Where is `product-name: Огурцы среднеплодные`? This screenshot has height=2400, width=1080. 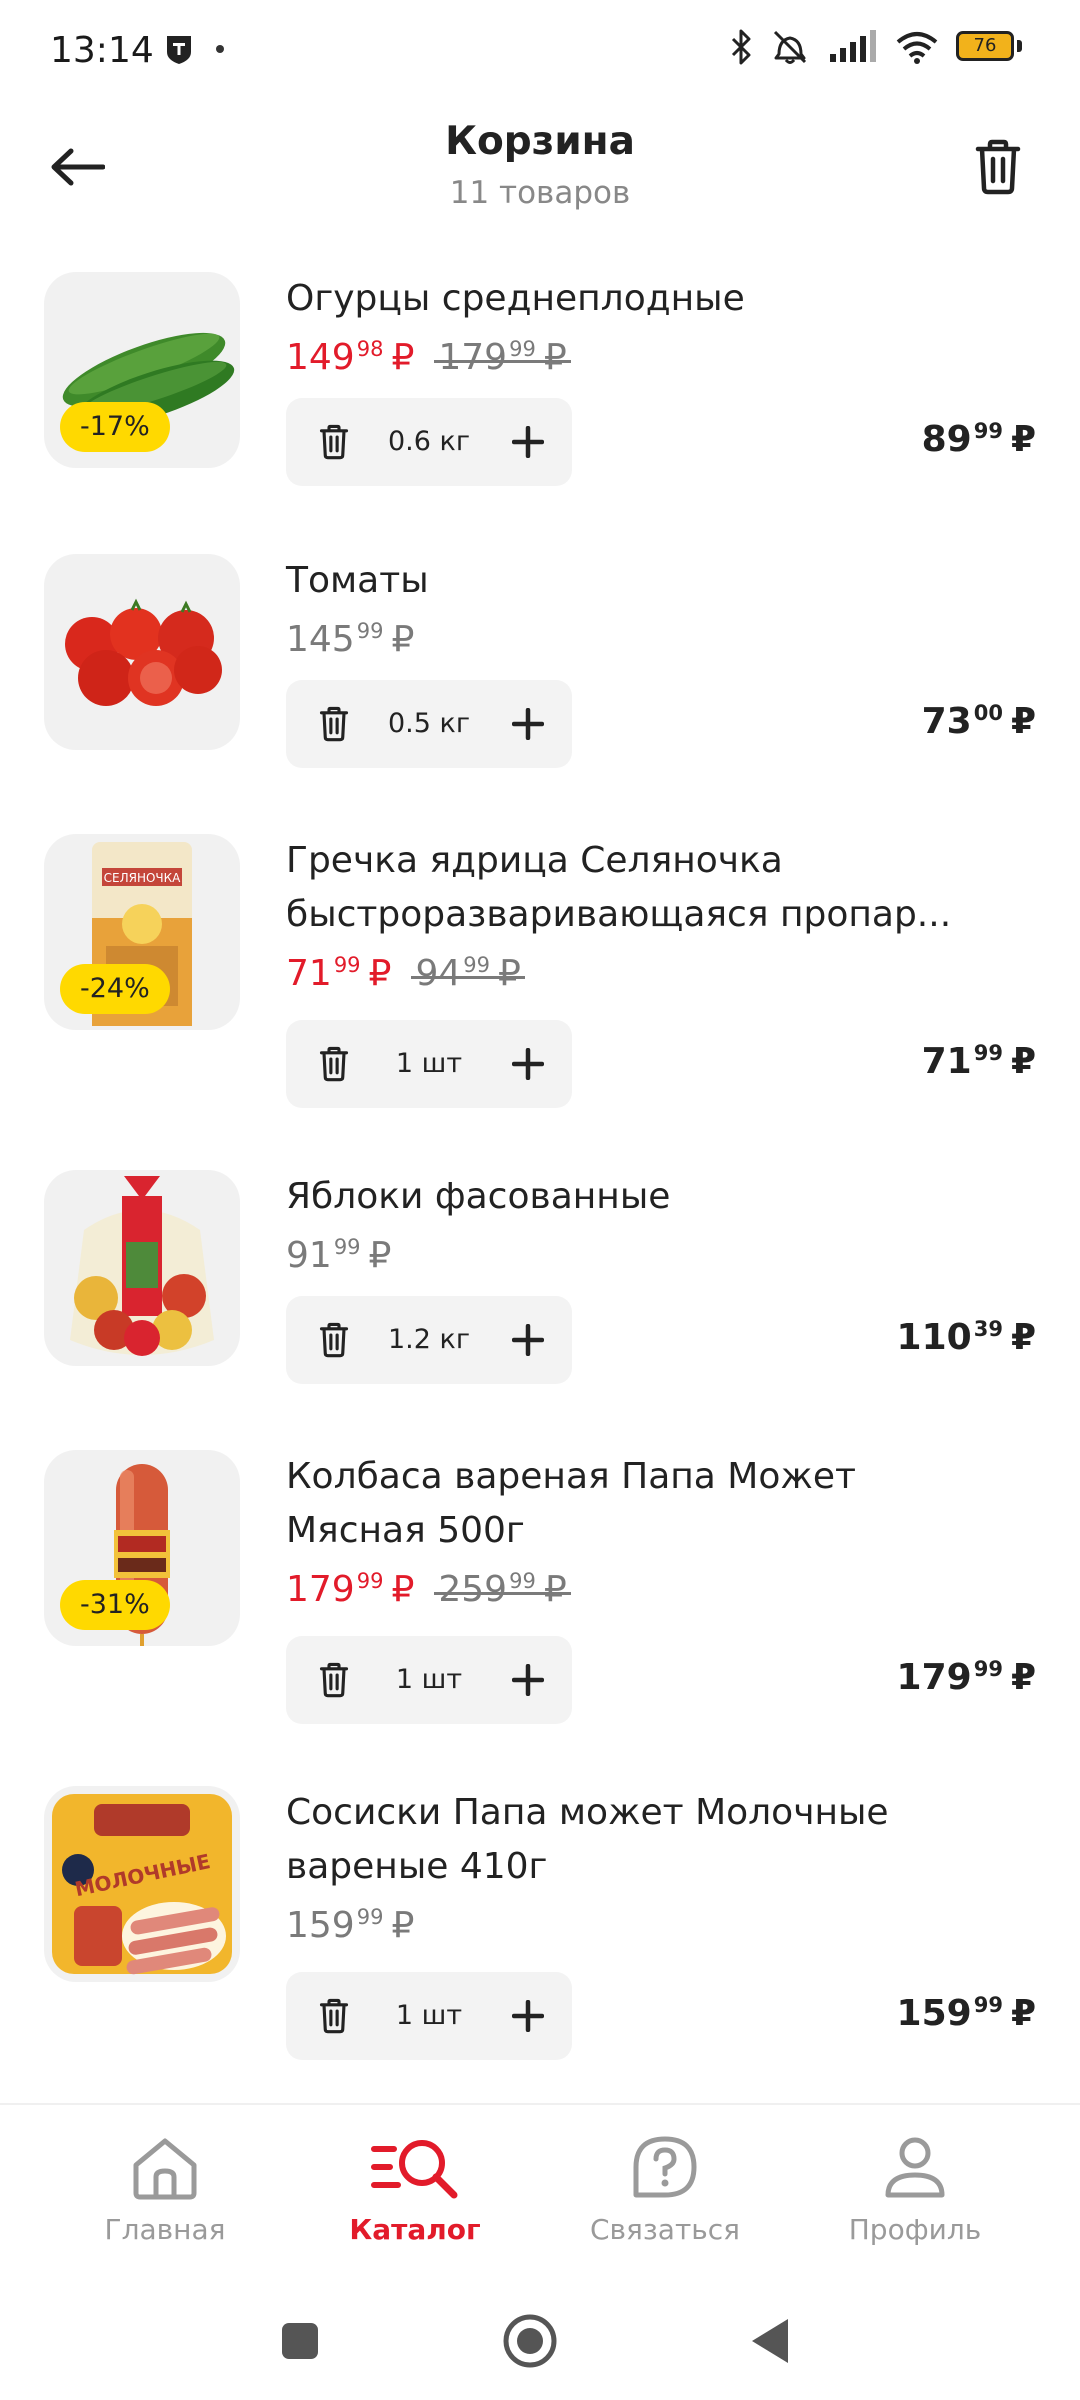 product-name: Огурцы среднеплодные is located at coordinates (646, 299).